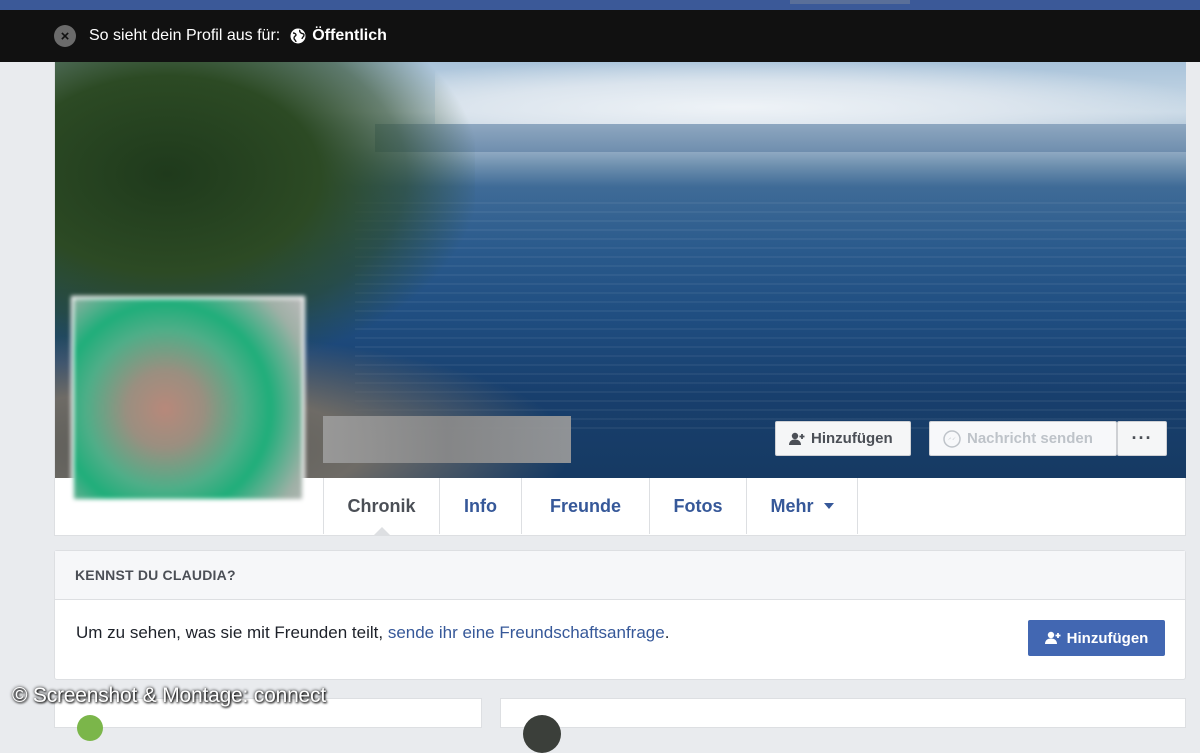  Describe the element at coordinates (185, 35) in the screenshot. I see `view-as-label: So sieht dein Profil aus für:` at that location.